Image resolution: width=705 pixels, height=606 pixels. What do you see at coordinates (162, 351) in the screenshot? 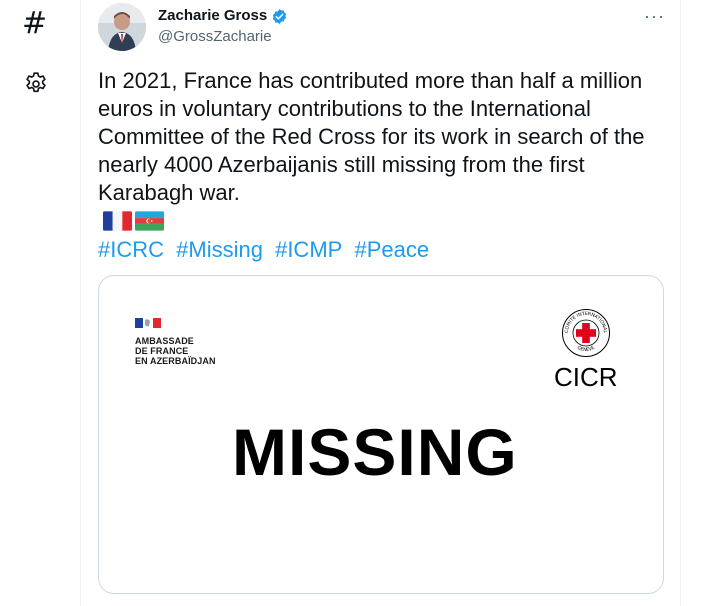
I see `embassy-line-2: DE FRANCE` at bounding box center [162, 351].